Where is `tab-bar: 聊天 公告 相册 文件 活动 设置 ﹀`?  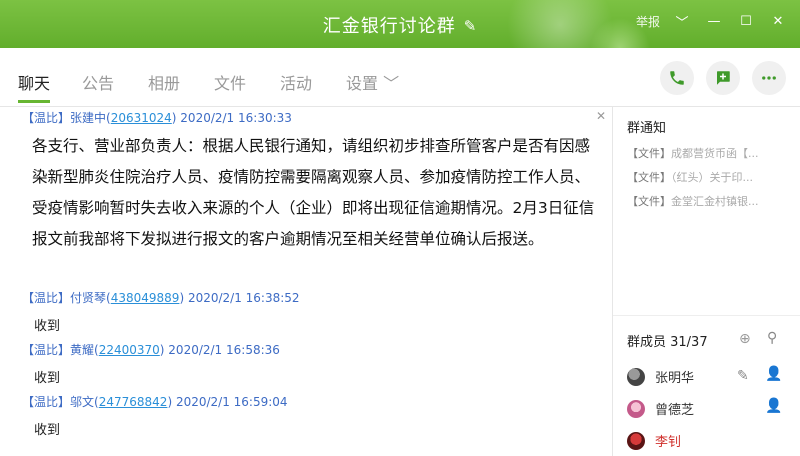
tab-bar: 聊天 公告 相册 文件 活动 设置 ﹀ is located at coordinates (400, 77).